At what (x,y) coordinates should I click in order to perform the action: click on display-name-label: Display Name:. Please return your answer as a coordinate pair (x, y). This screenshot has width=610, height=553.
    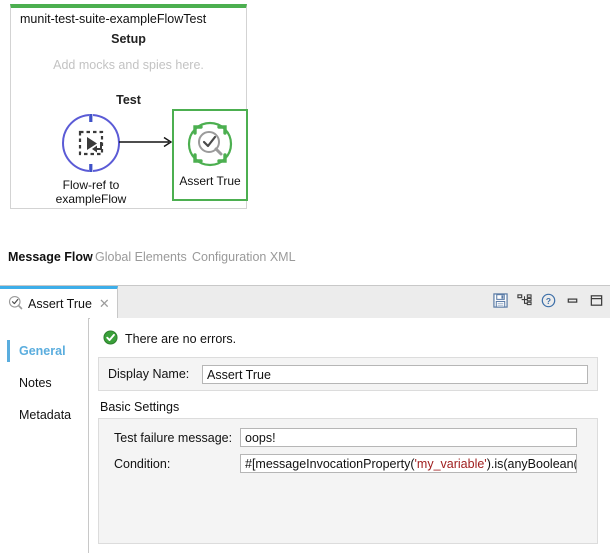
    Looking at the image, I should click on (149, 374).